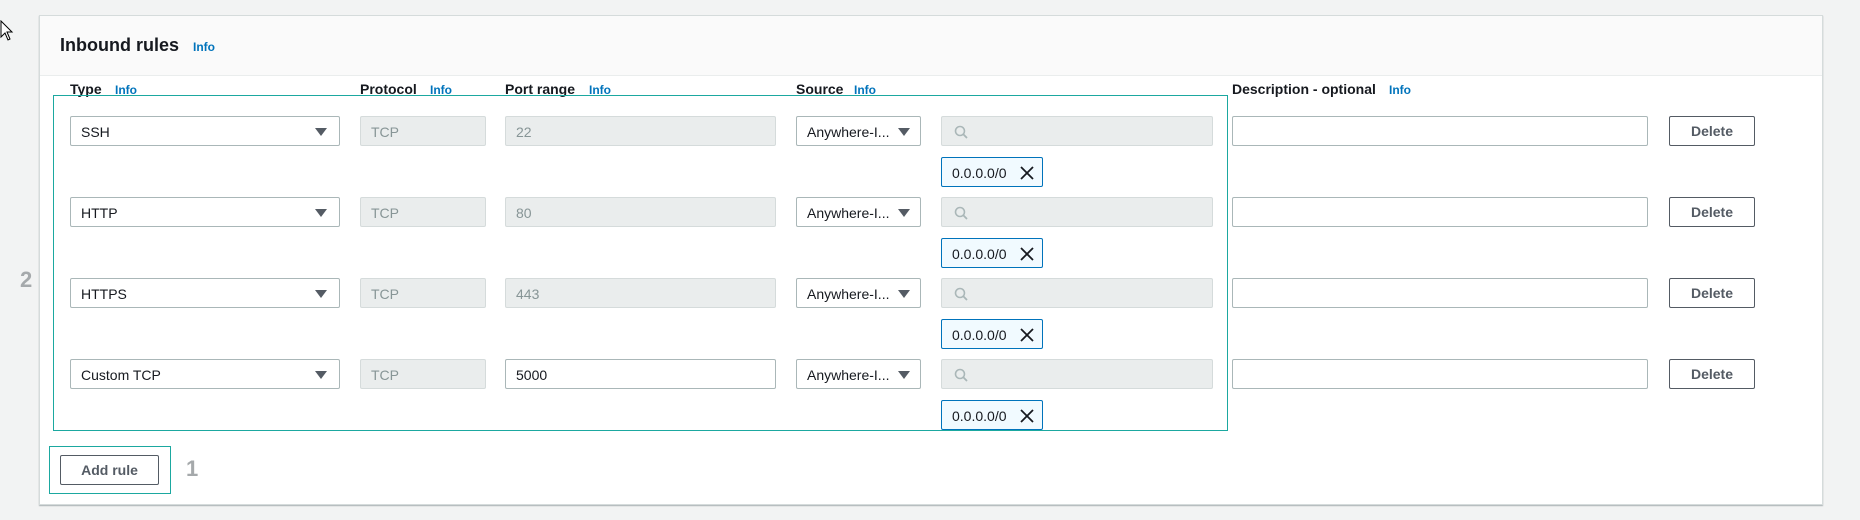  I want to click on rule-type-select: SSH, so click(205, 131).